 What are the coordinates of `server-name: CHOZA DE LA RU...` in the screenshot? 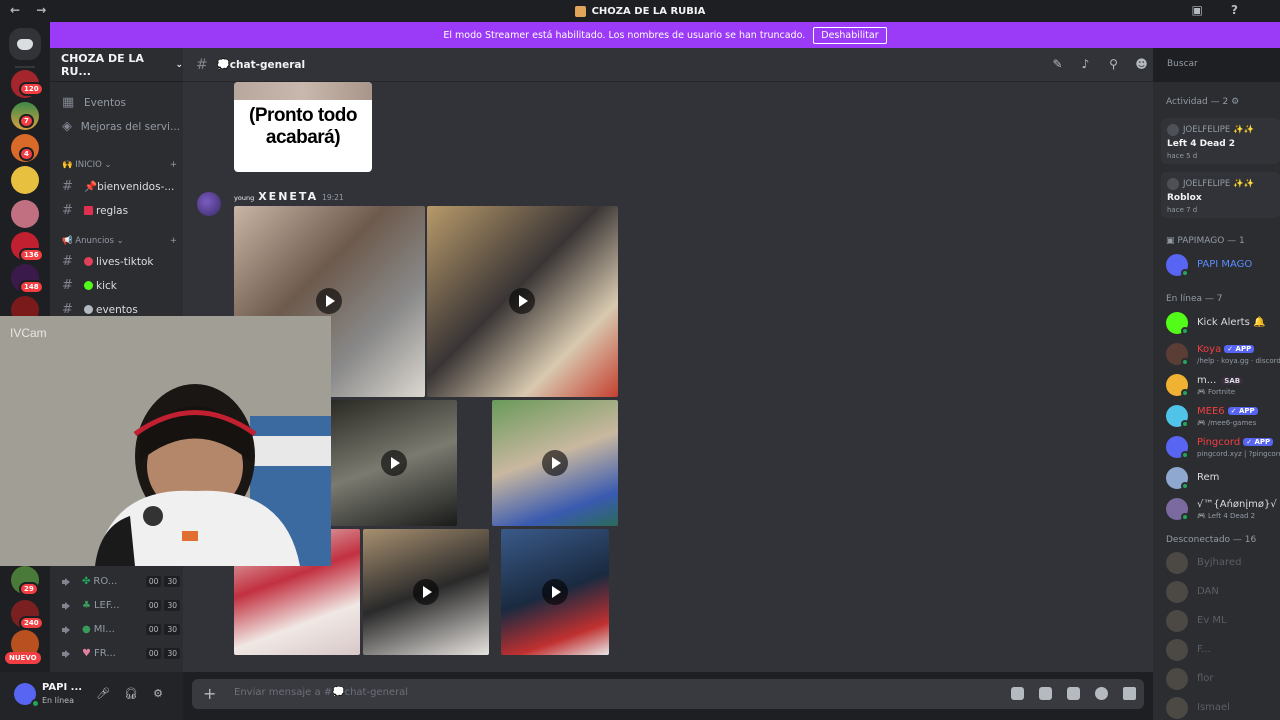 It's located at (102, 64).